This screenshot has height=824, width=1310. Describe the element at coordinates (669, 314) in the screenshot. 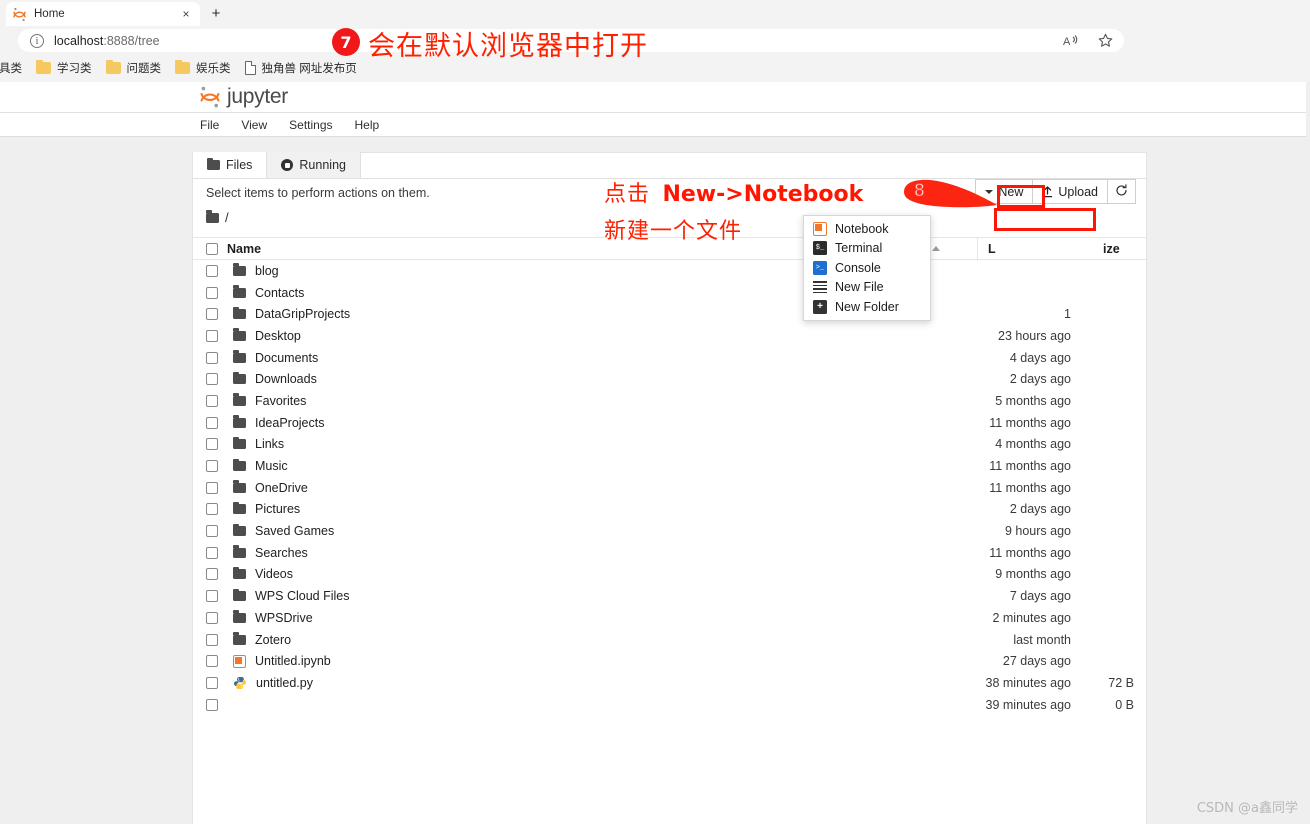

I see `table-row: DataGripProjects 1` at that location.